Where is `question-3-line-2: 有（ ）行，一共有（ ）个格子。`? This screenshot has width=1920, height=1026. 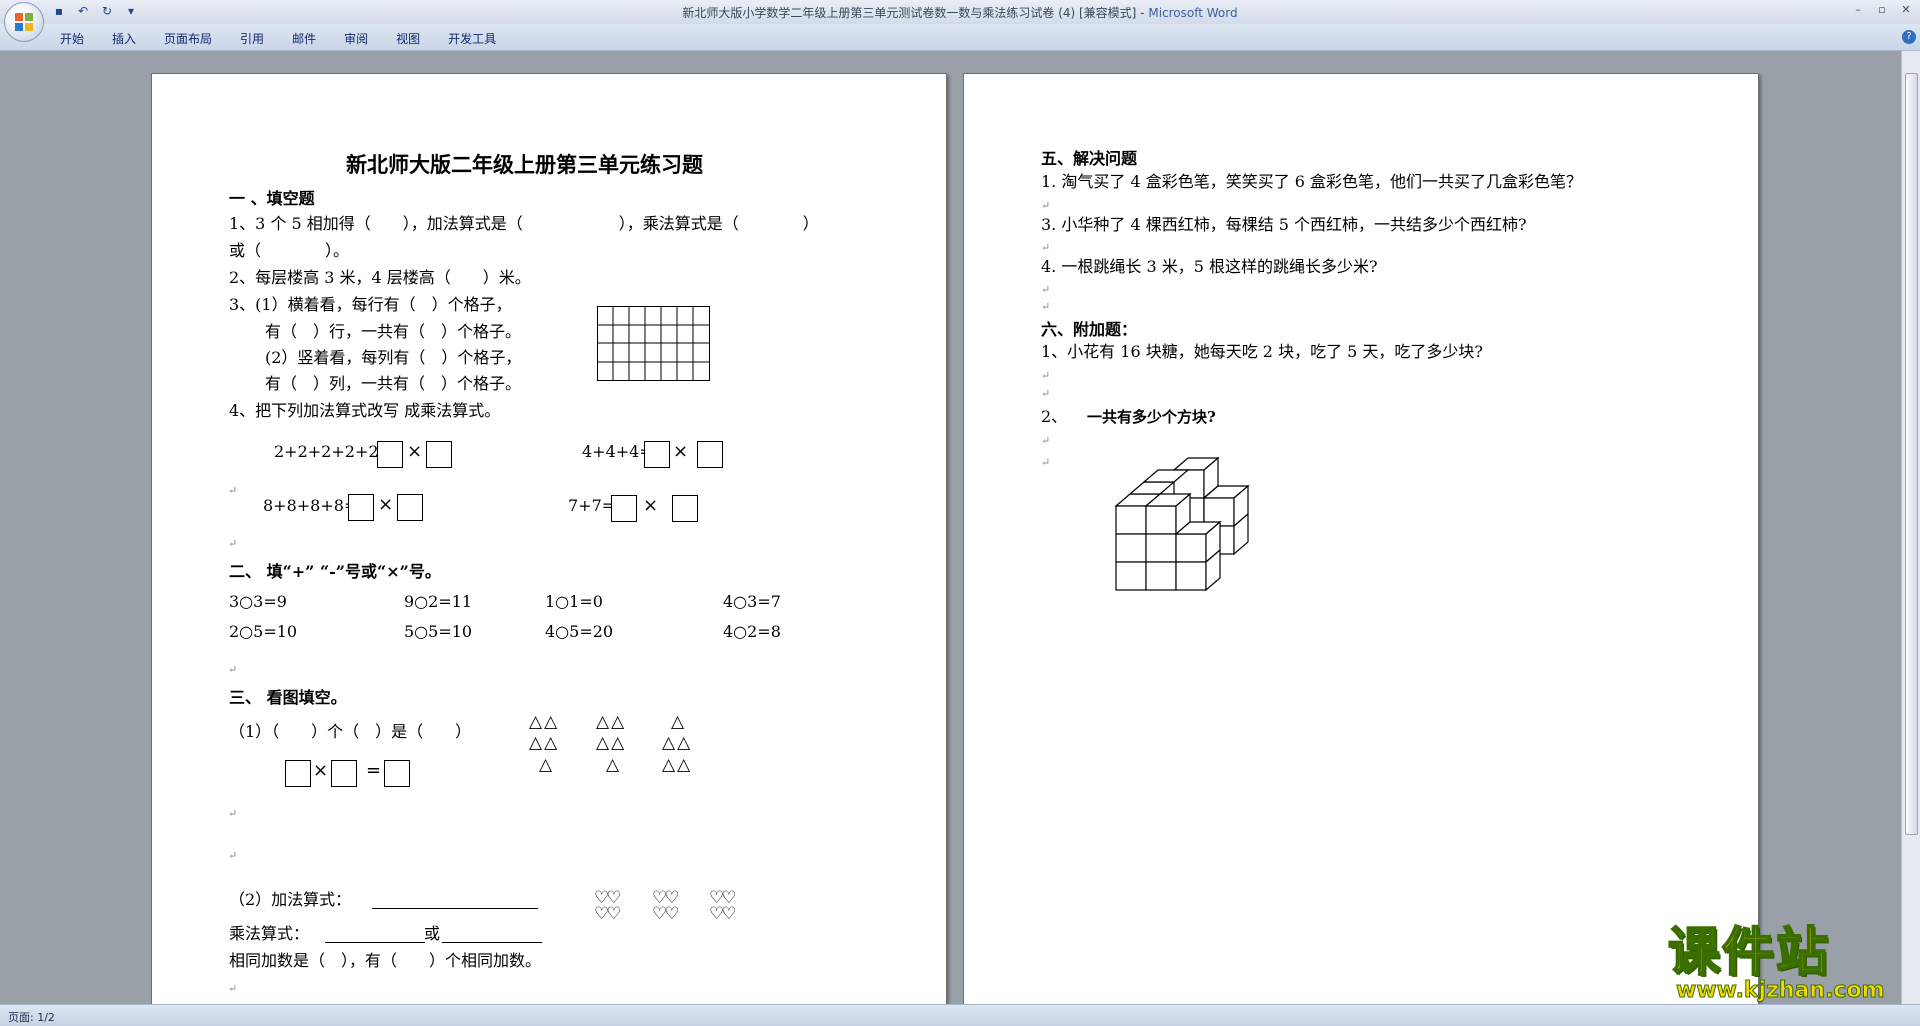
question-3-line-2: 有（ ）行，一共有（ ）个格子。 is located at coordinates (393, 331).